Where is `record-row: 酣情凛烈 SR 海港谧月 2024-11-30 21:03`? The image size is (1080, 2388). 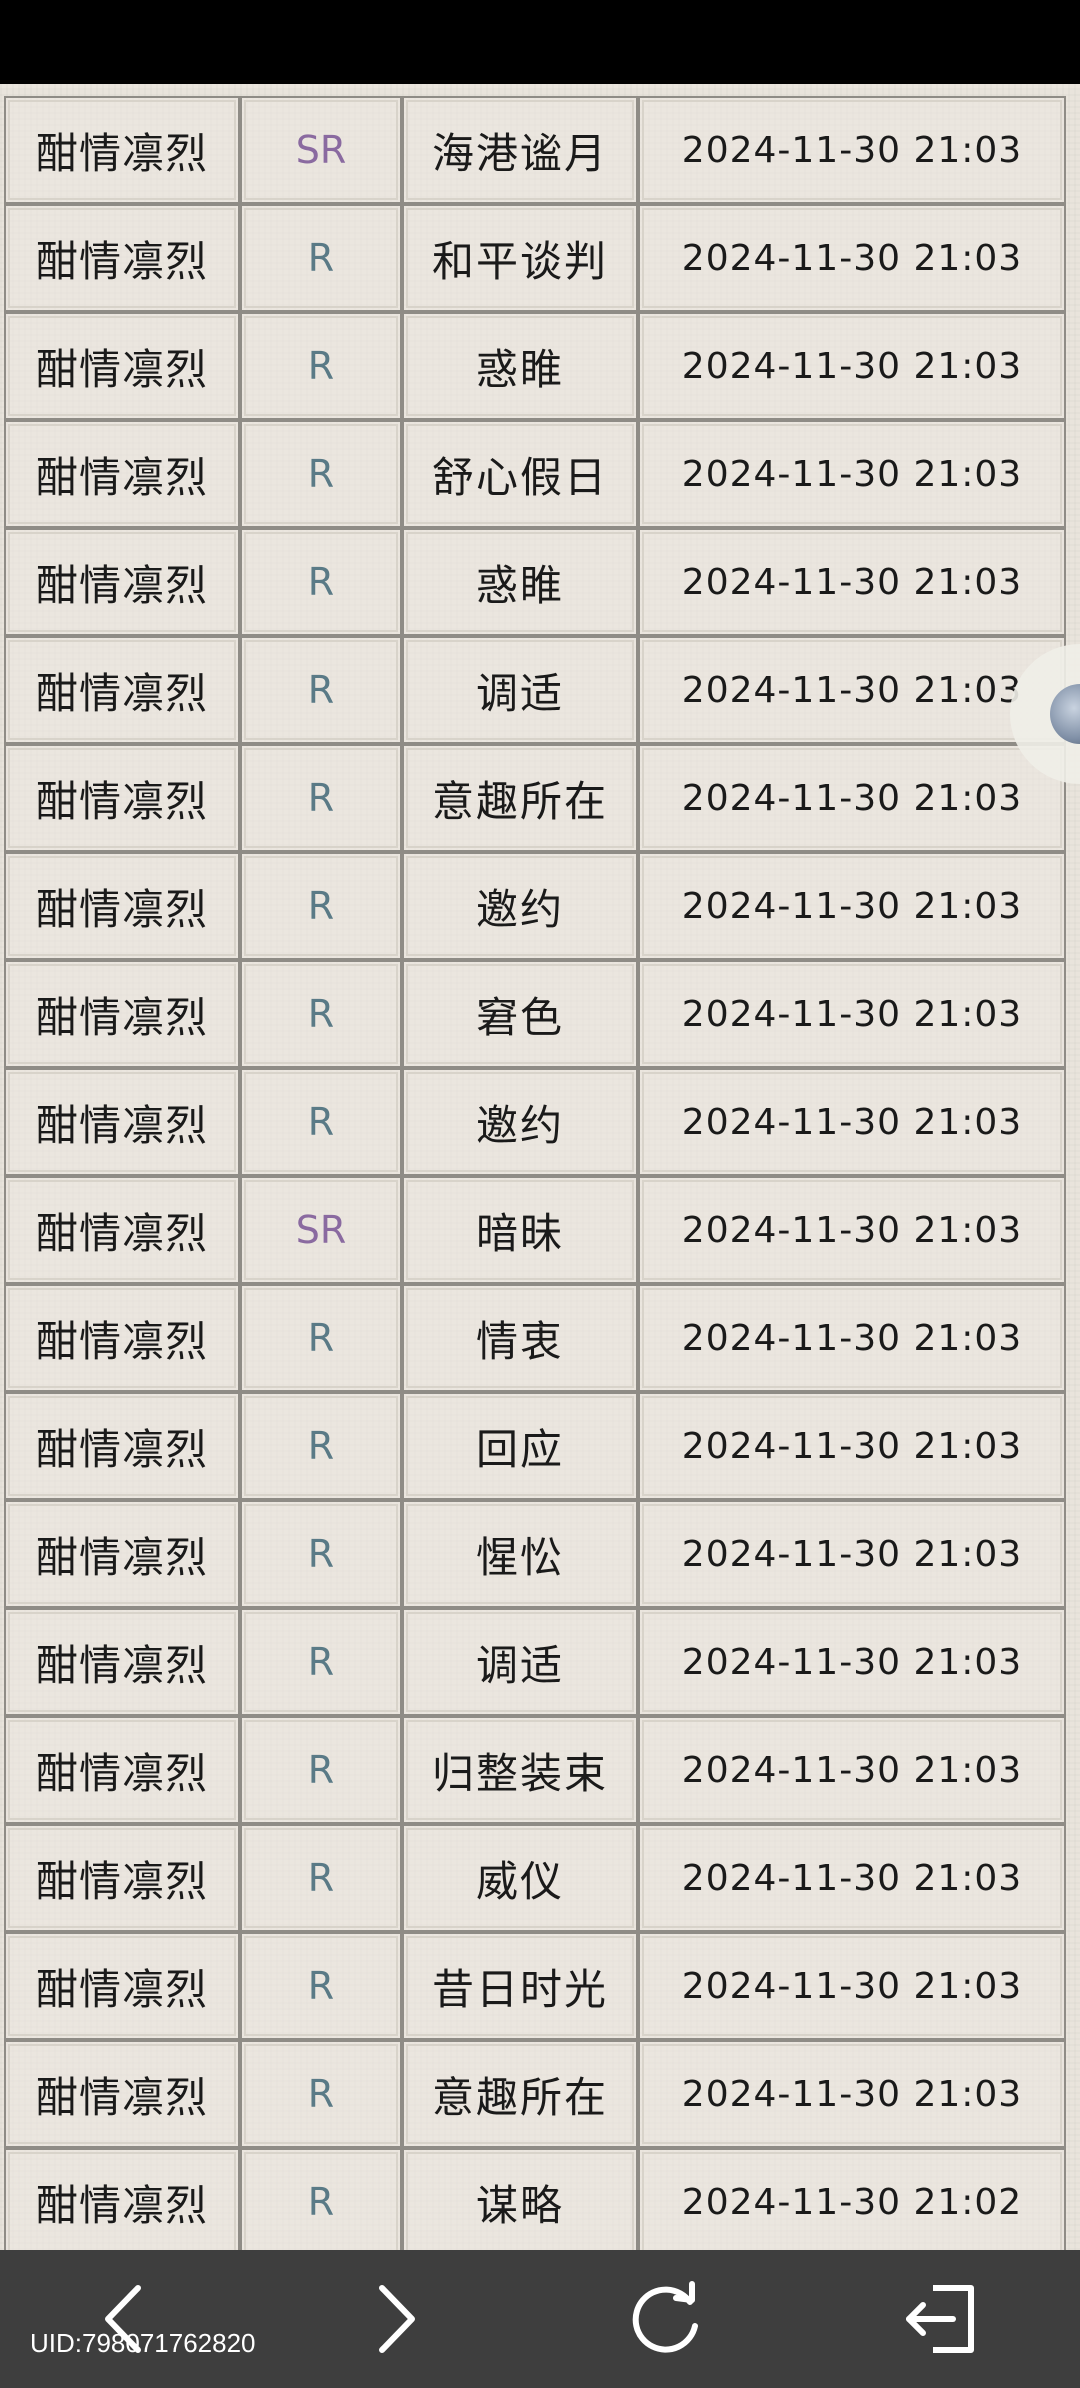
record-row: 酣情凛烈 SR 海港谧月 2024-11-30 21:03 is located at coordinates (535, 150).